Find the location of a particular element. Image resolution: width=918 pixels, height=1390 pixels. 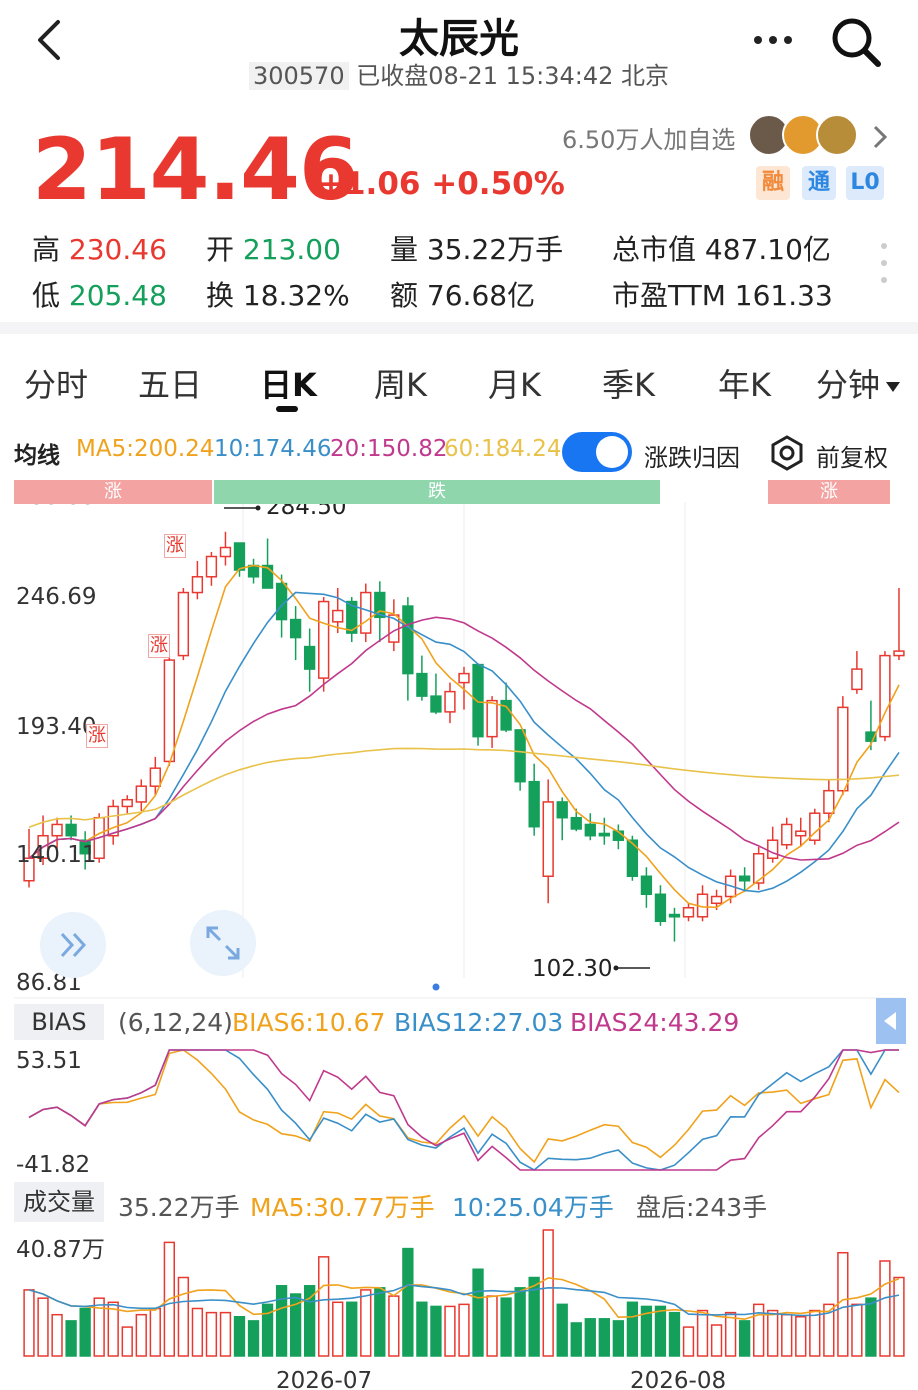

band-label: 跌 is located at coordinates (437, 491).